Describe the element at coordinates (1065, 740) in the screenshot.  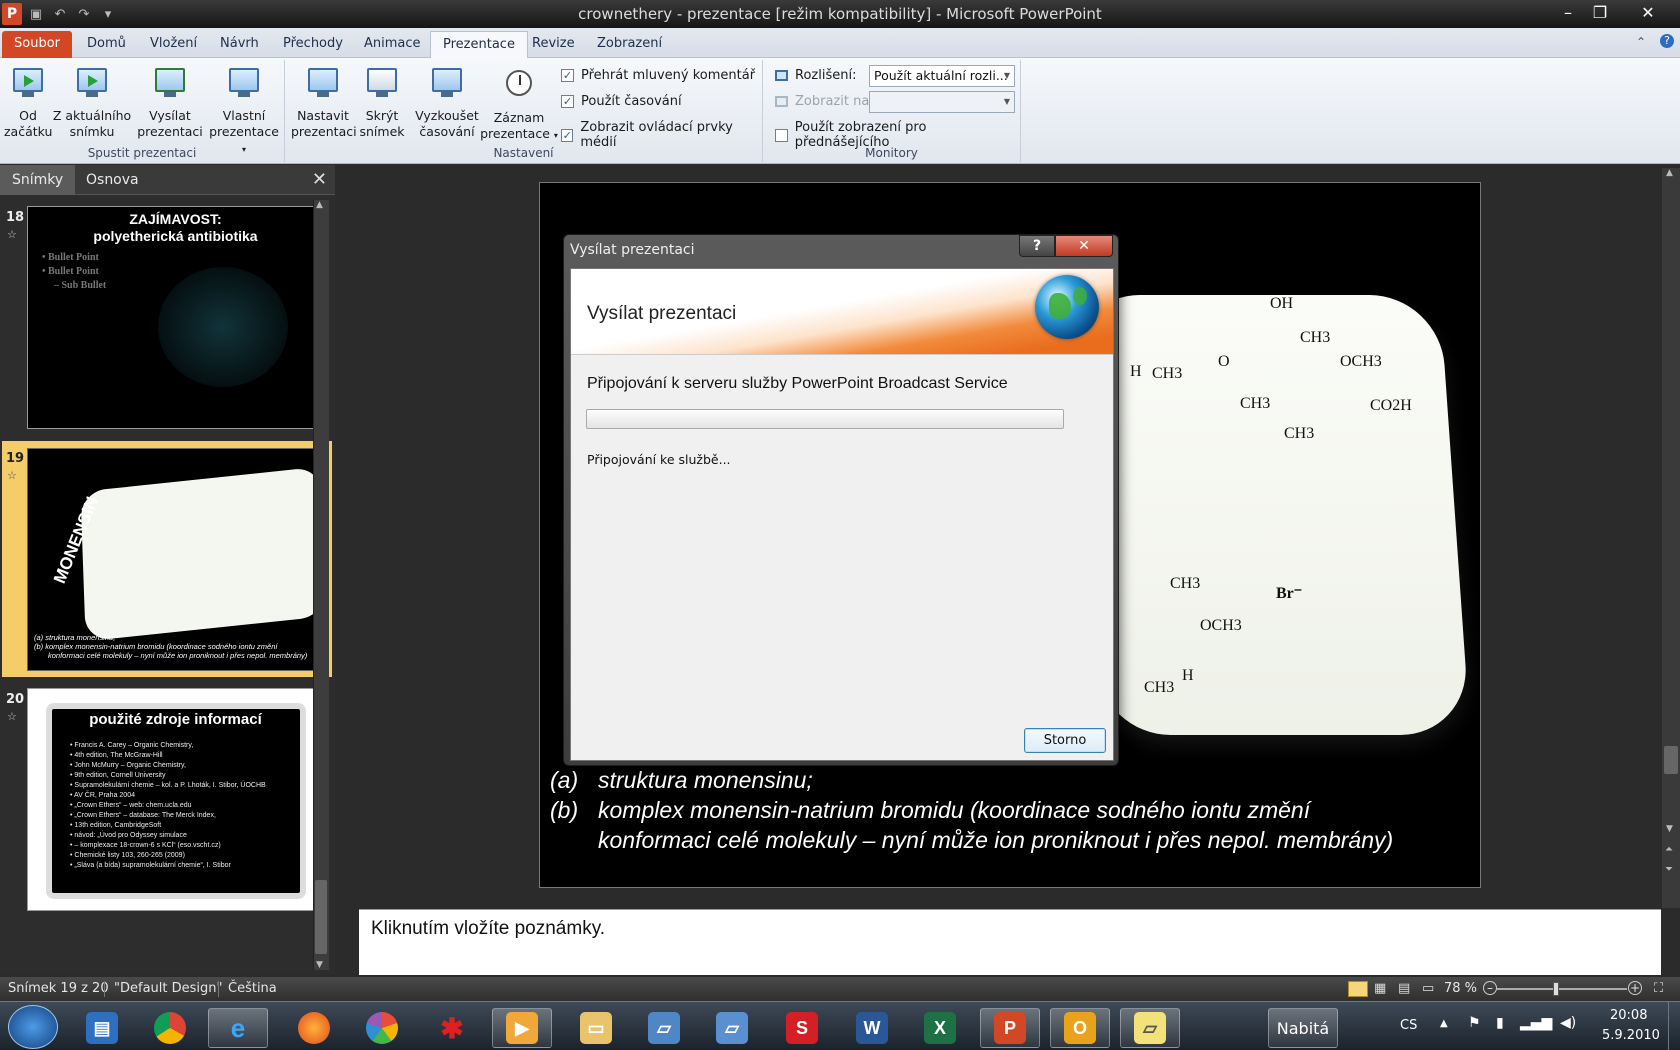
I see `cancel-button: Storno` at that location.